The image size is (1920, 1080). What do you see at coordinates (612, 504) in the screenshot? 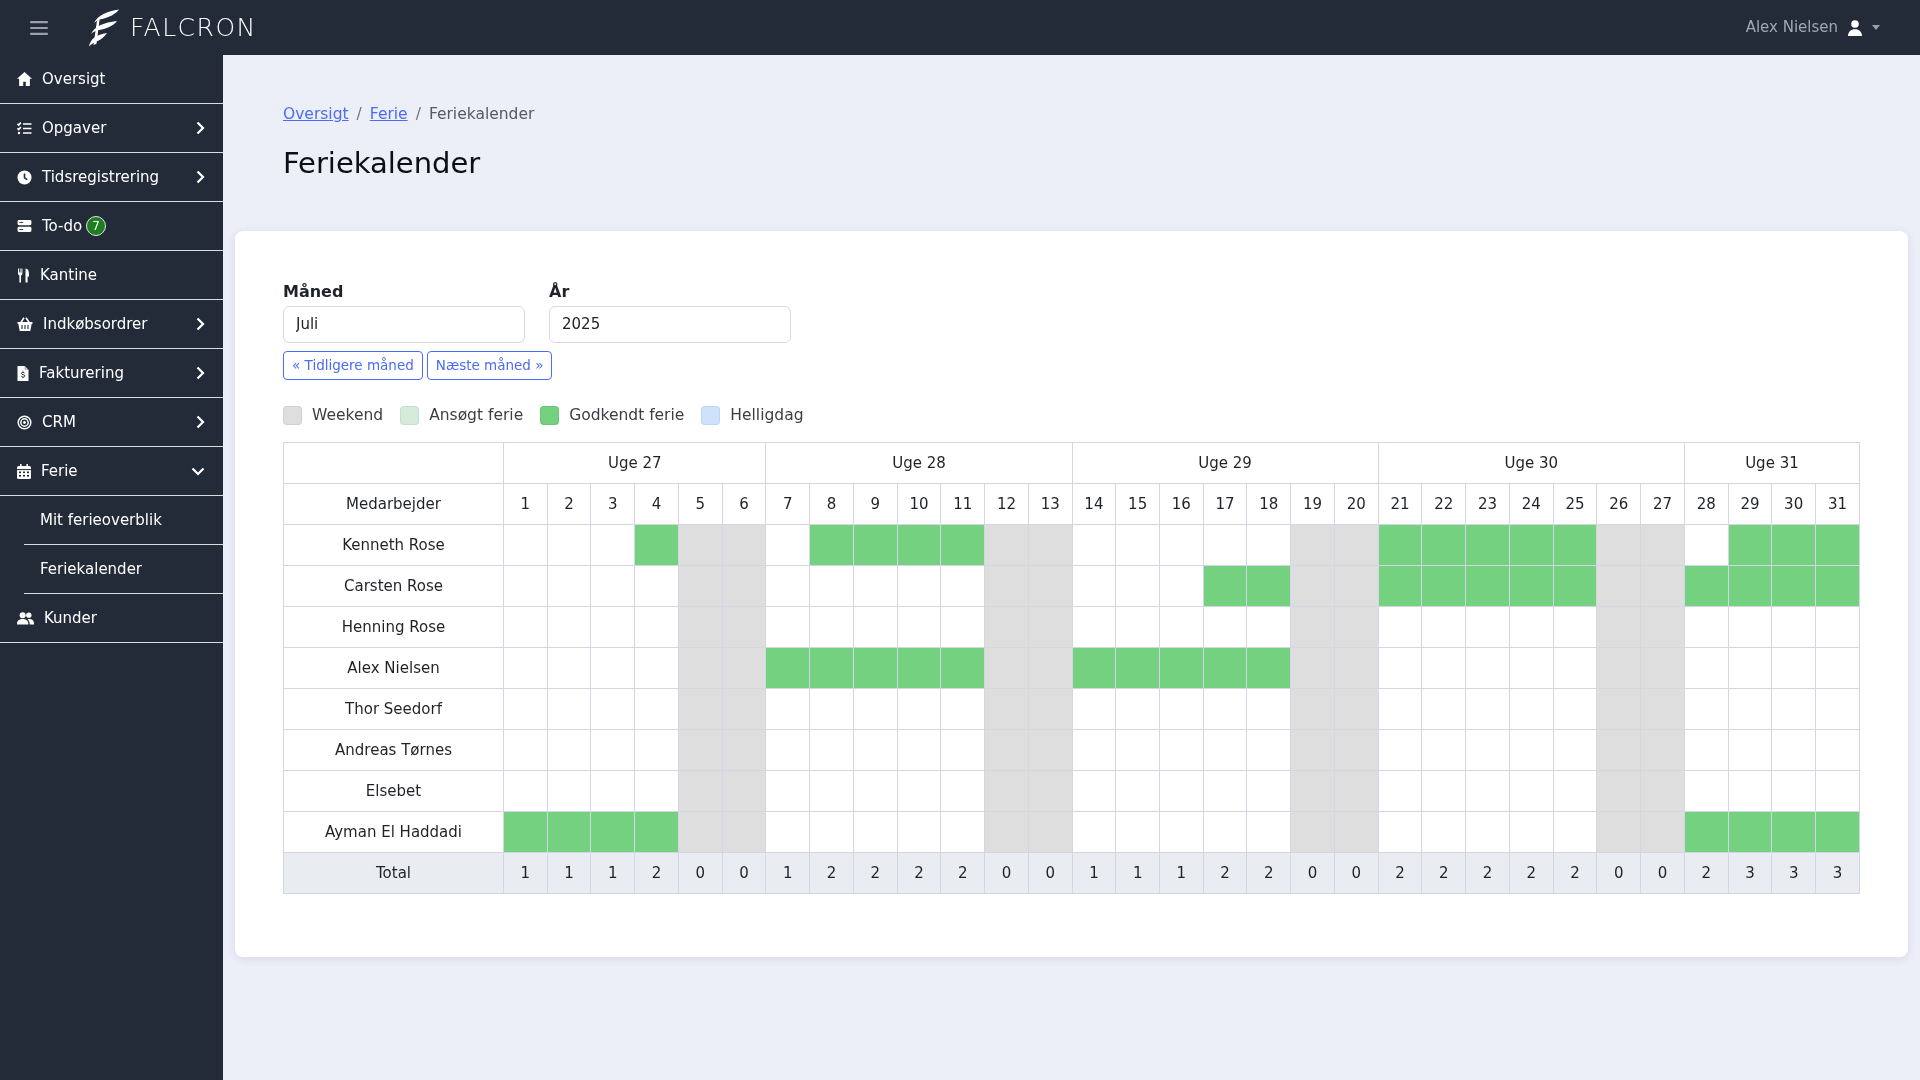
I see `day-header: 3` at bounding box center [612, 504].